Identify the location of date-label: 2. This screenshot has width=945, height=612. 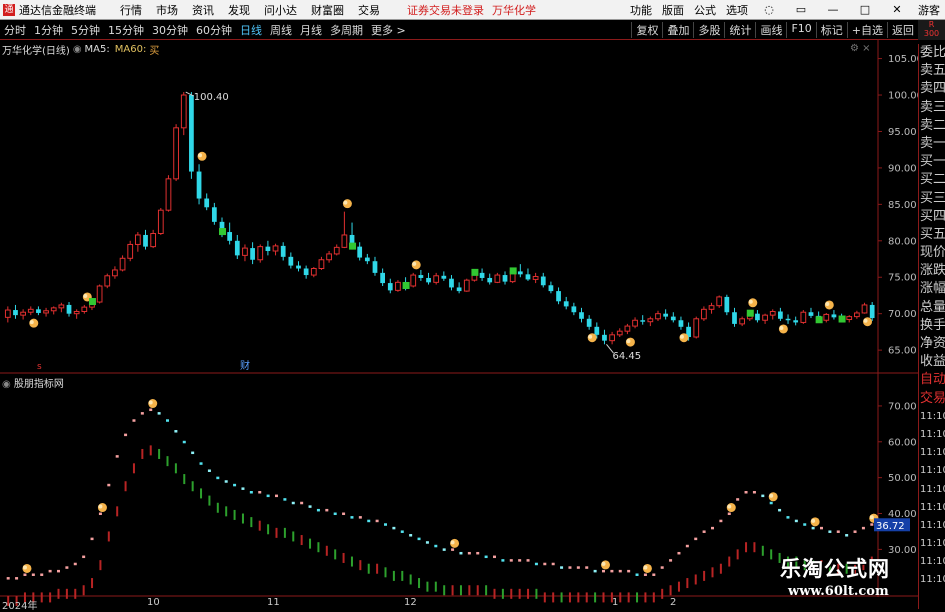
(673, 602).